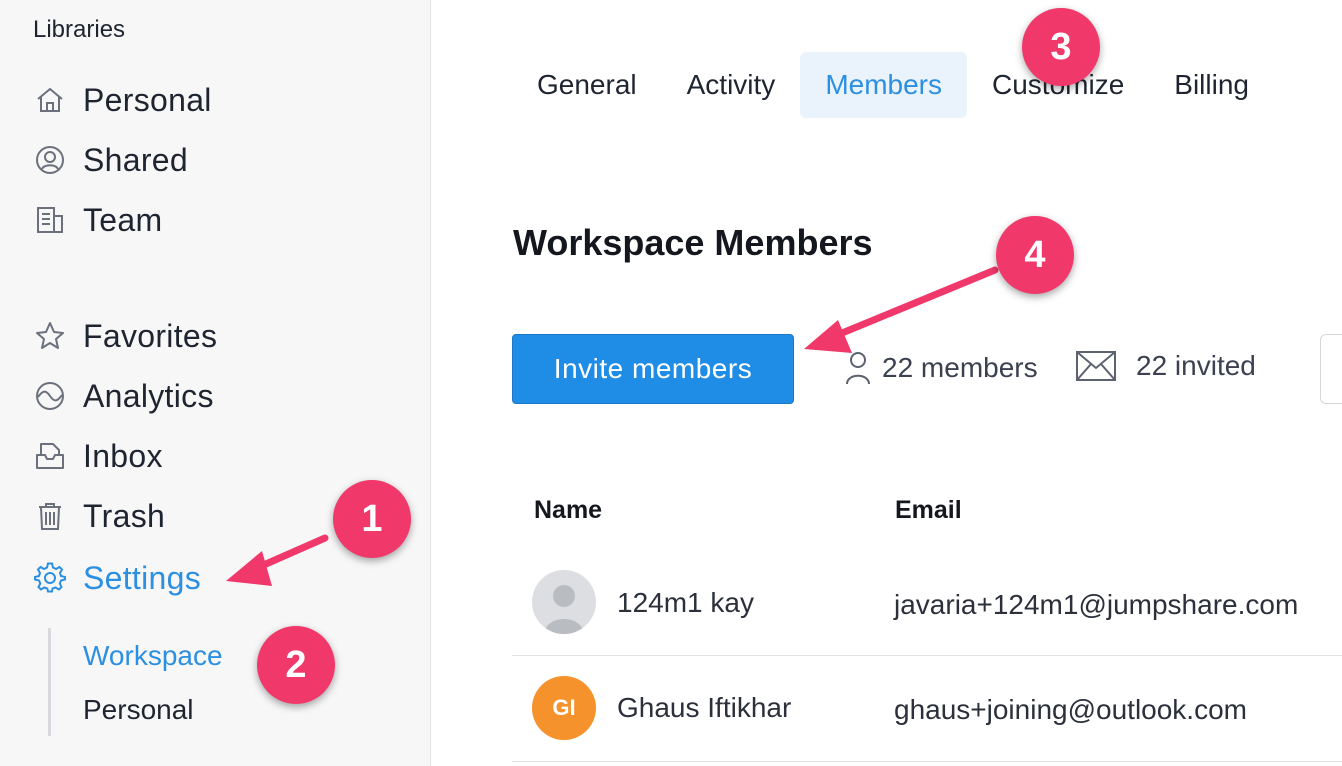 The height and width of the screenshot is (766, 1342). Describe the element at coordinates (50, 516) in the screenshot. I see `trash-icon` at that location.